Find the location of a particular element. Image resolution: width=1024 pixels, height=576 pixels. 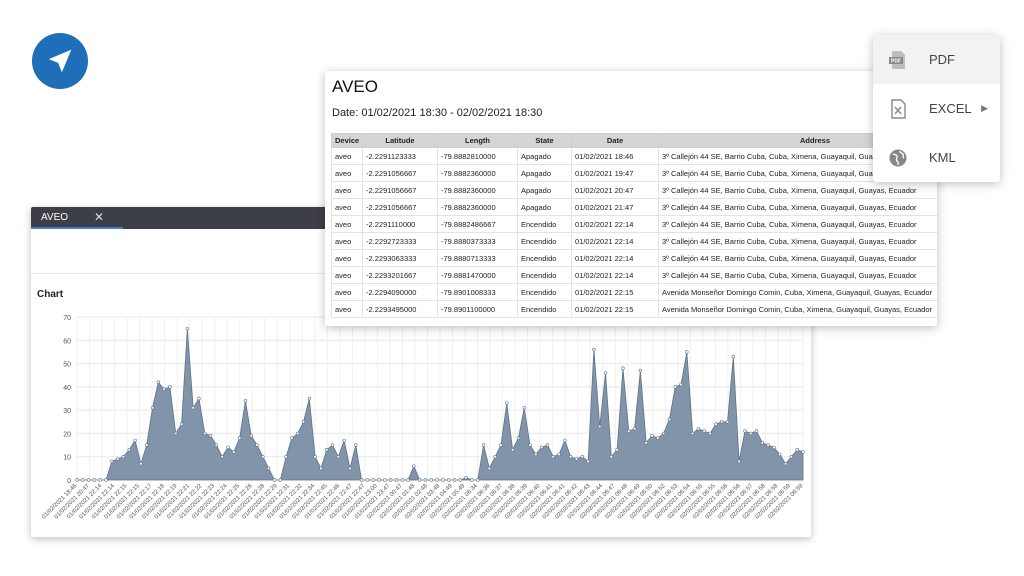

table-cell: -79.8882360000 is located at coordinates (477, 173).